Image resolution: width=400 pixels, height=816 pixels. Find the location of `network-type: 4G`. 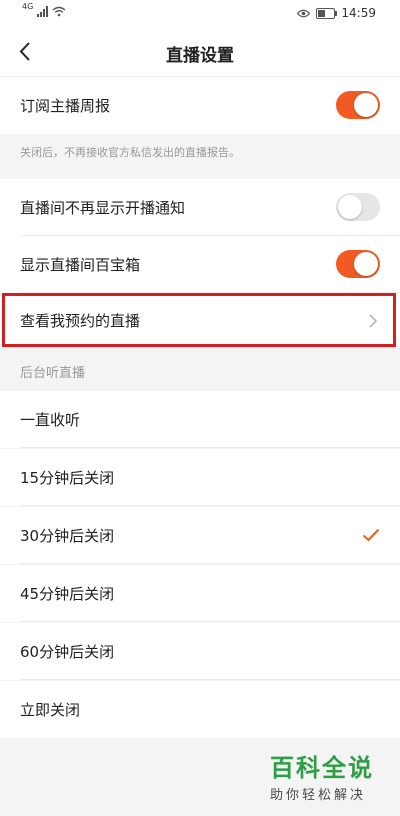

network-type: 4G is located at coordinates (28, 6).